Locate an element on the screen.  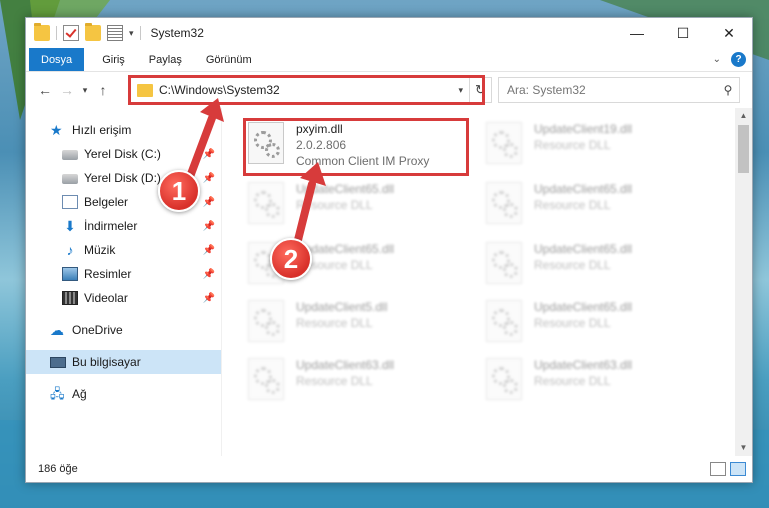
details-view-icon is located at coordinates (718, 469).